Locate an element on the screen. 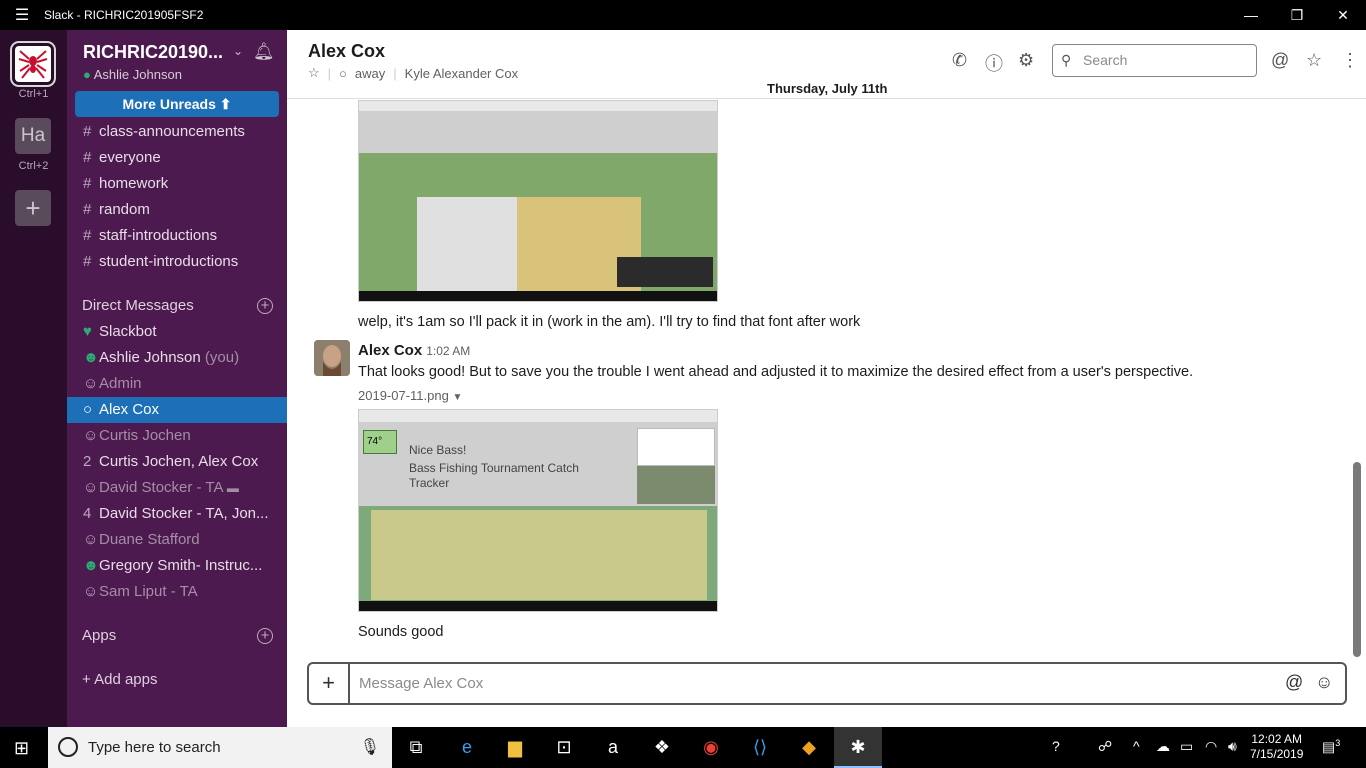  edge-icon: e is located at coordinates (467, 747).